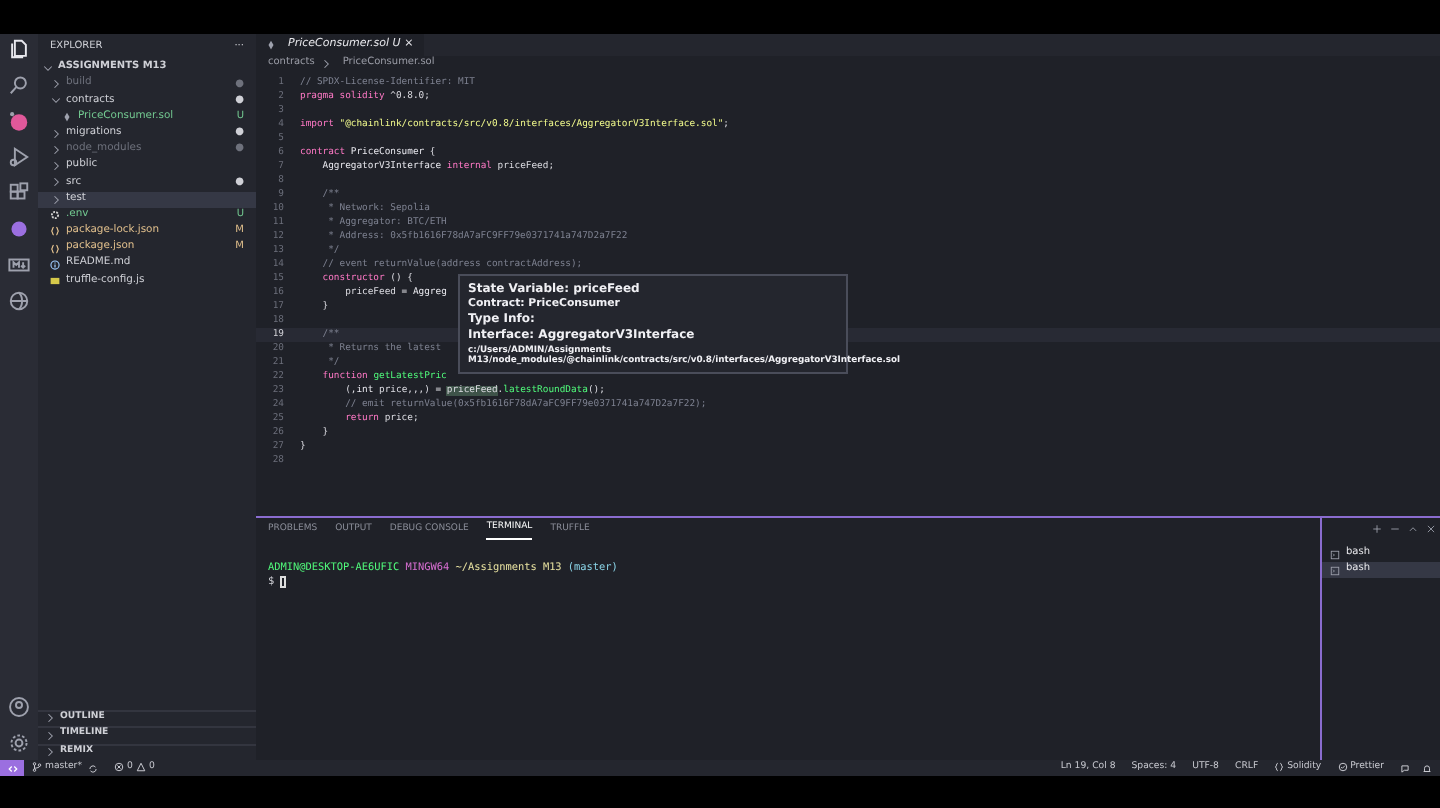 This screenshot has height=808, width=1440. What do you see at coordinates (55, 281) in the screenshot?
I see `javascript-file-icon` at bounding box center [55, 281].